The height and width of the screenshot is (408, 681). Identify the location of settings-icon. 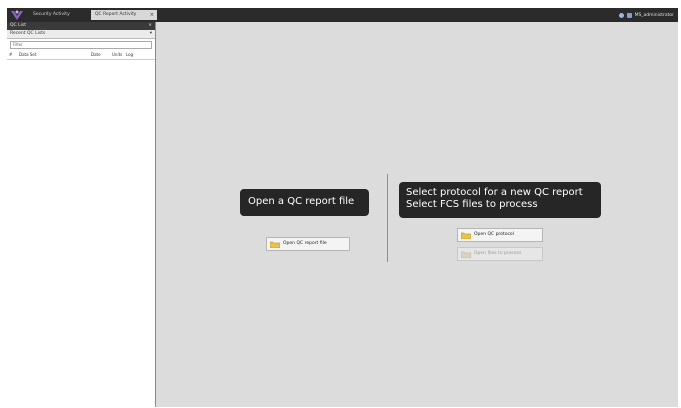
(621, 15).